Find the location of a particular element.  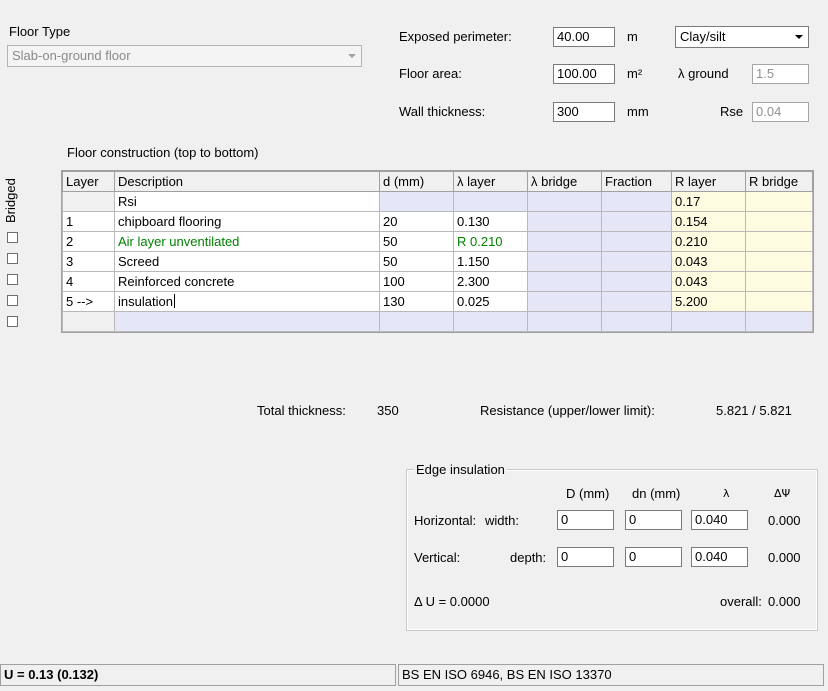

construction-title: Floor construction (top to bottom) is located at coordinates (163, 152).